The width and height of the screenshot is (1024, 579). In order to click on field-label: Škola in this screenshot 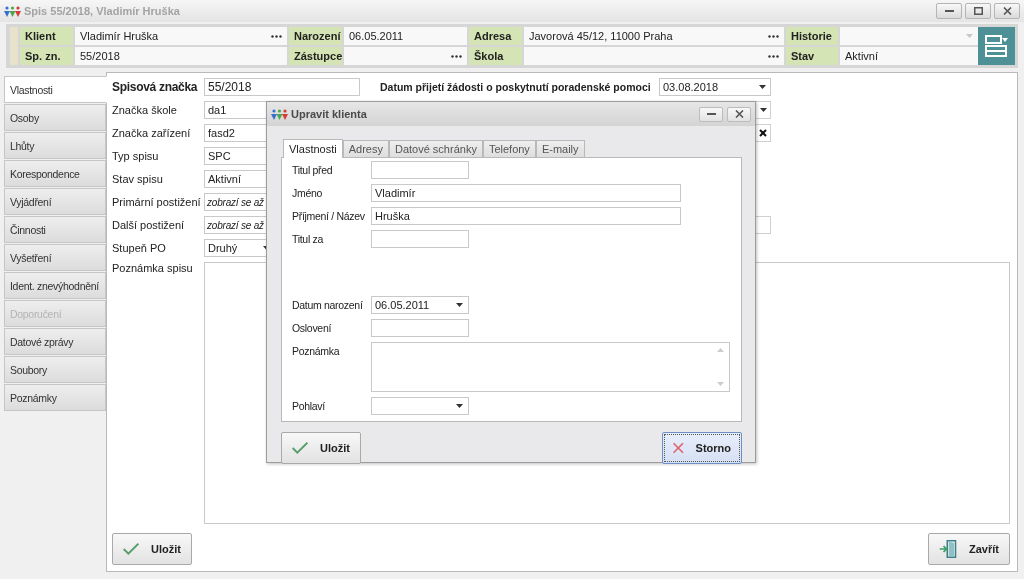, I will do `click(495, 56)`.